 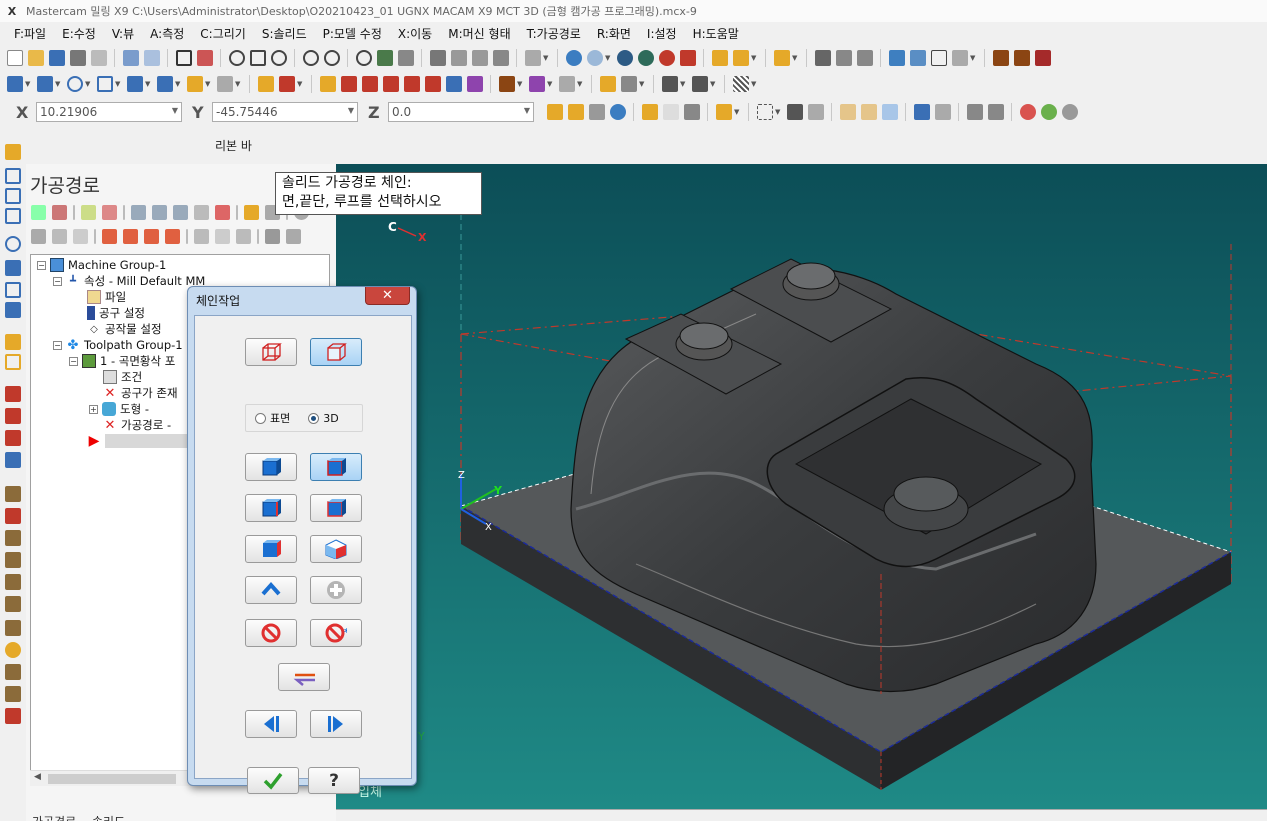 What do you see at coordinates (336, 724) in the screenshot?
I see `next-button` at bounding box center [336, 724].